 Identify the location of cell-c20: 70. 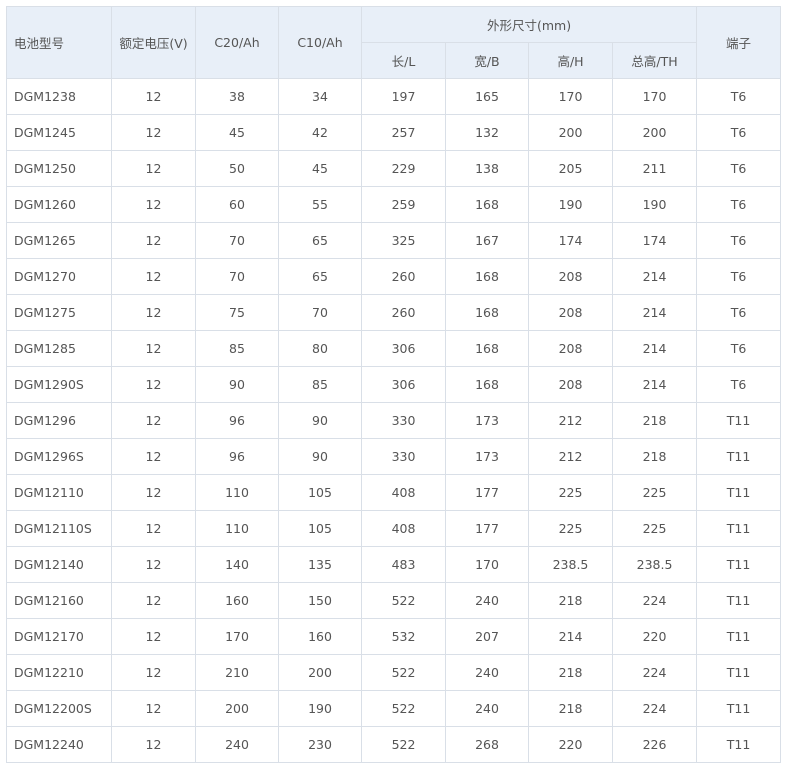
(237, 240).